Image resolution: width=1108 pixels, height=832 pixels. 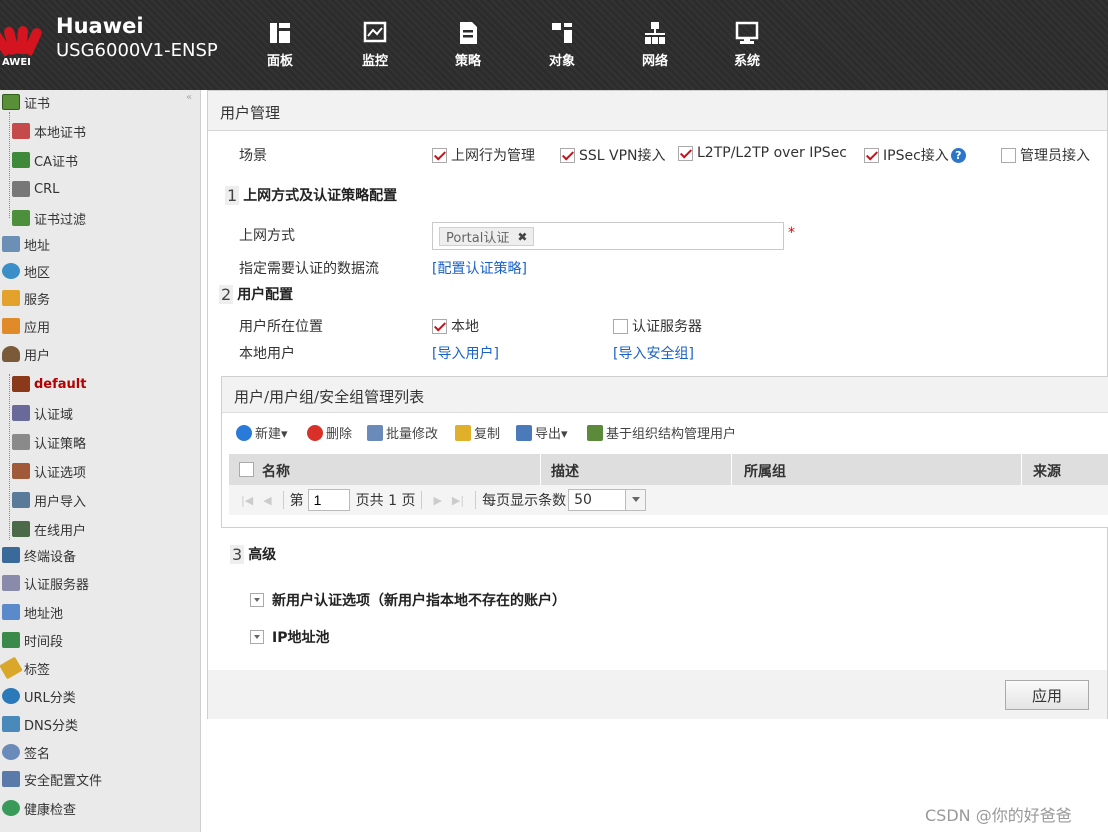 I want to click on new-user-auth-options-expander: 新用户认证选项（新用户指本地不存在的账户）, so click(x=408, y=600).